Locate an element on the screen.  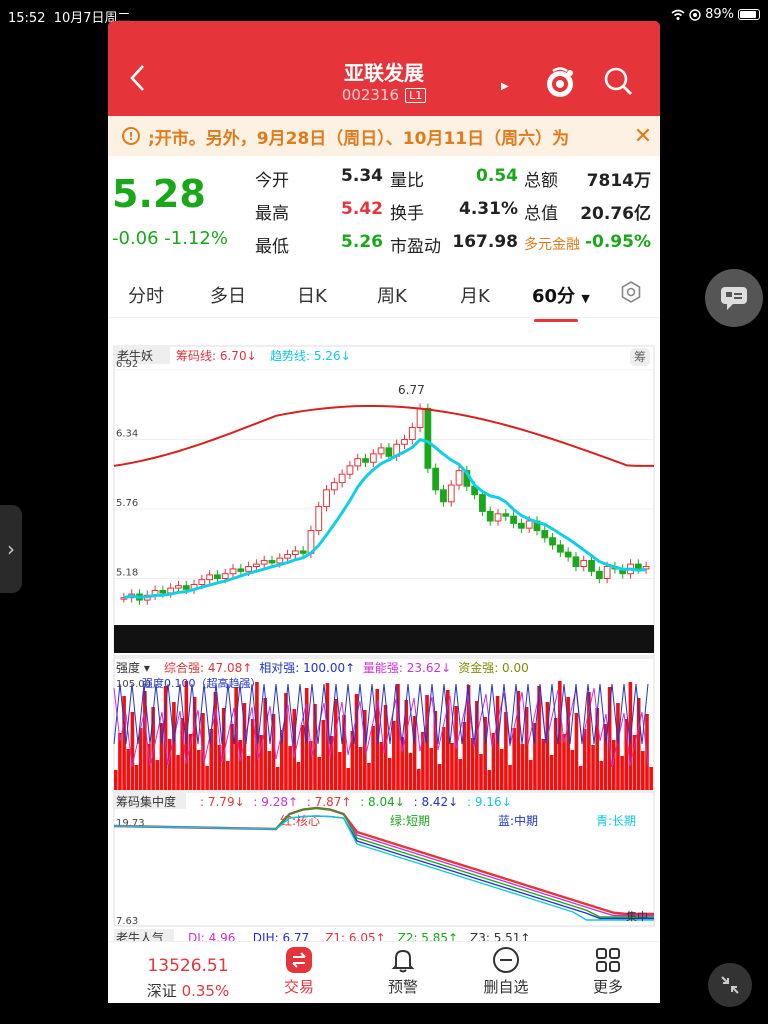
battery-icon is located at coordinates (749, 14).